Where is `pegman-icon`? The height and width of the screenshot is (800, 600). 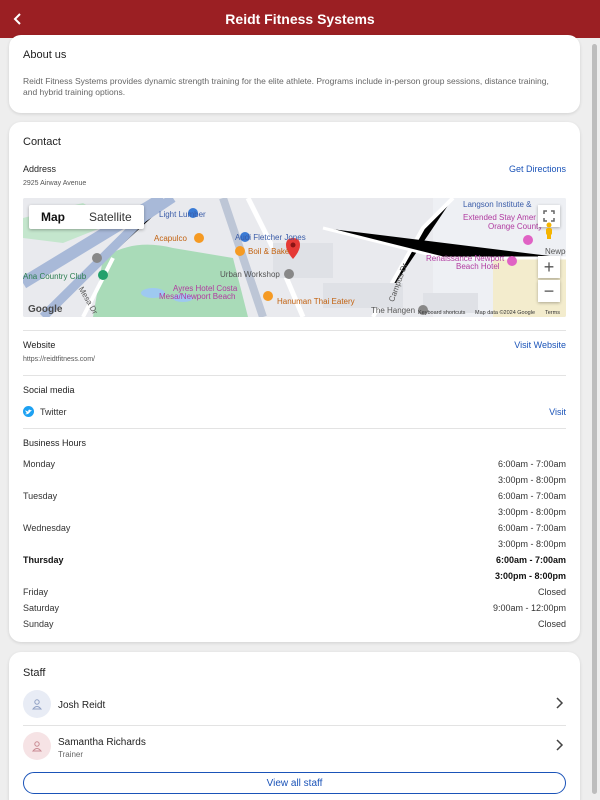 pegman-icon is located at coordinates (549, 230).